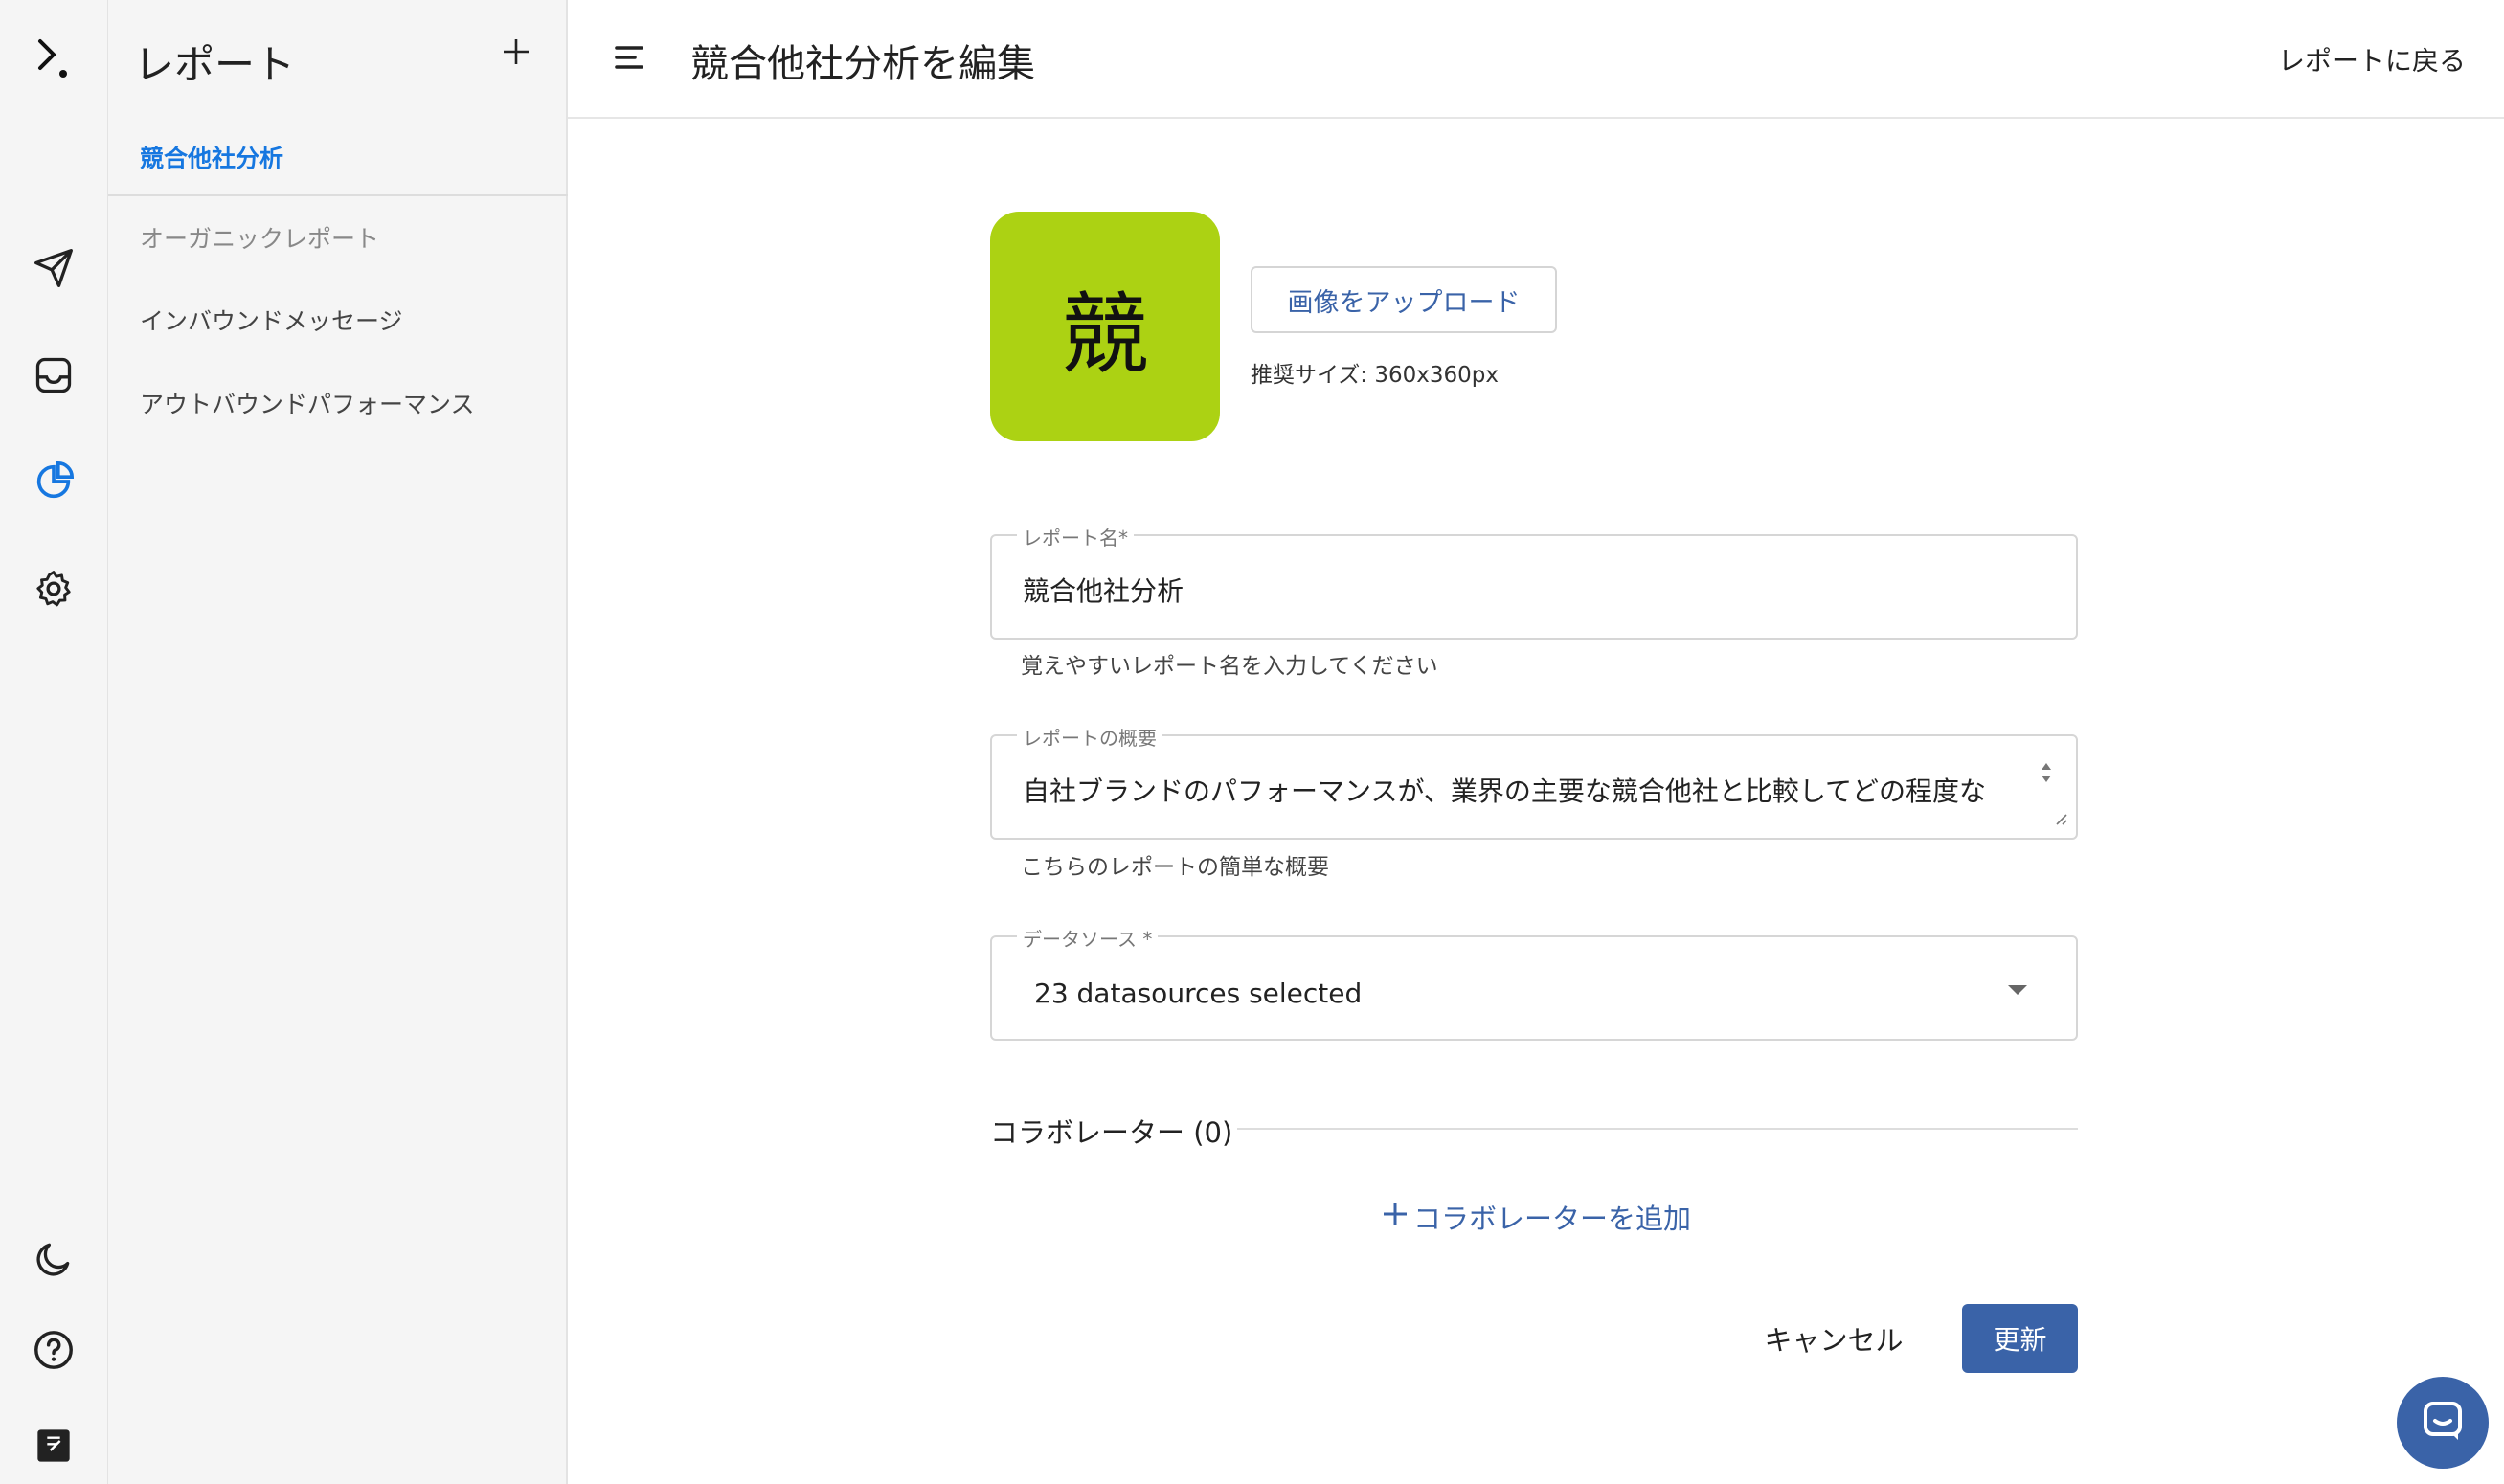  I want to click on scroll-arrows-icon, so click(2047, 774).